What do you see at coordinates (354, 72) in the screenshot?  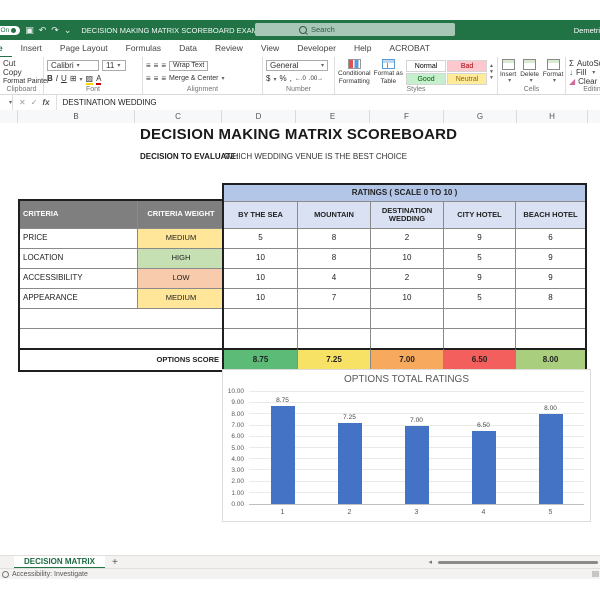 I see `conditional-formatting-button: Conditional Formatting` at bounding box center [354, 72].